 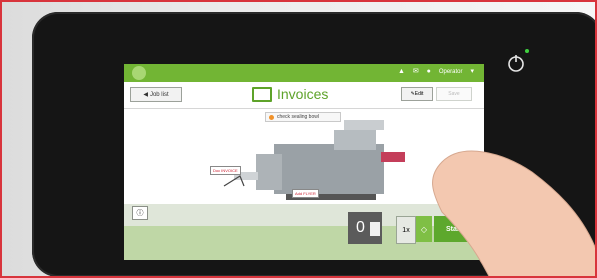 I want to click on info-button: ⓘ, so click(x=140, y=213).